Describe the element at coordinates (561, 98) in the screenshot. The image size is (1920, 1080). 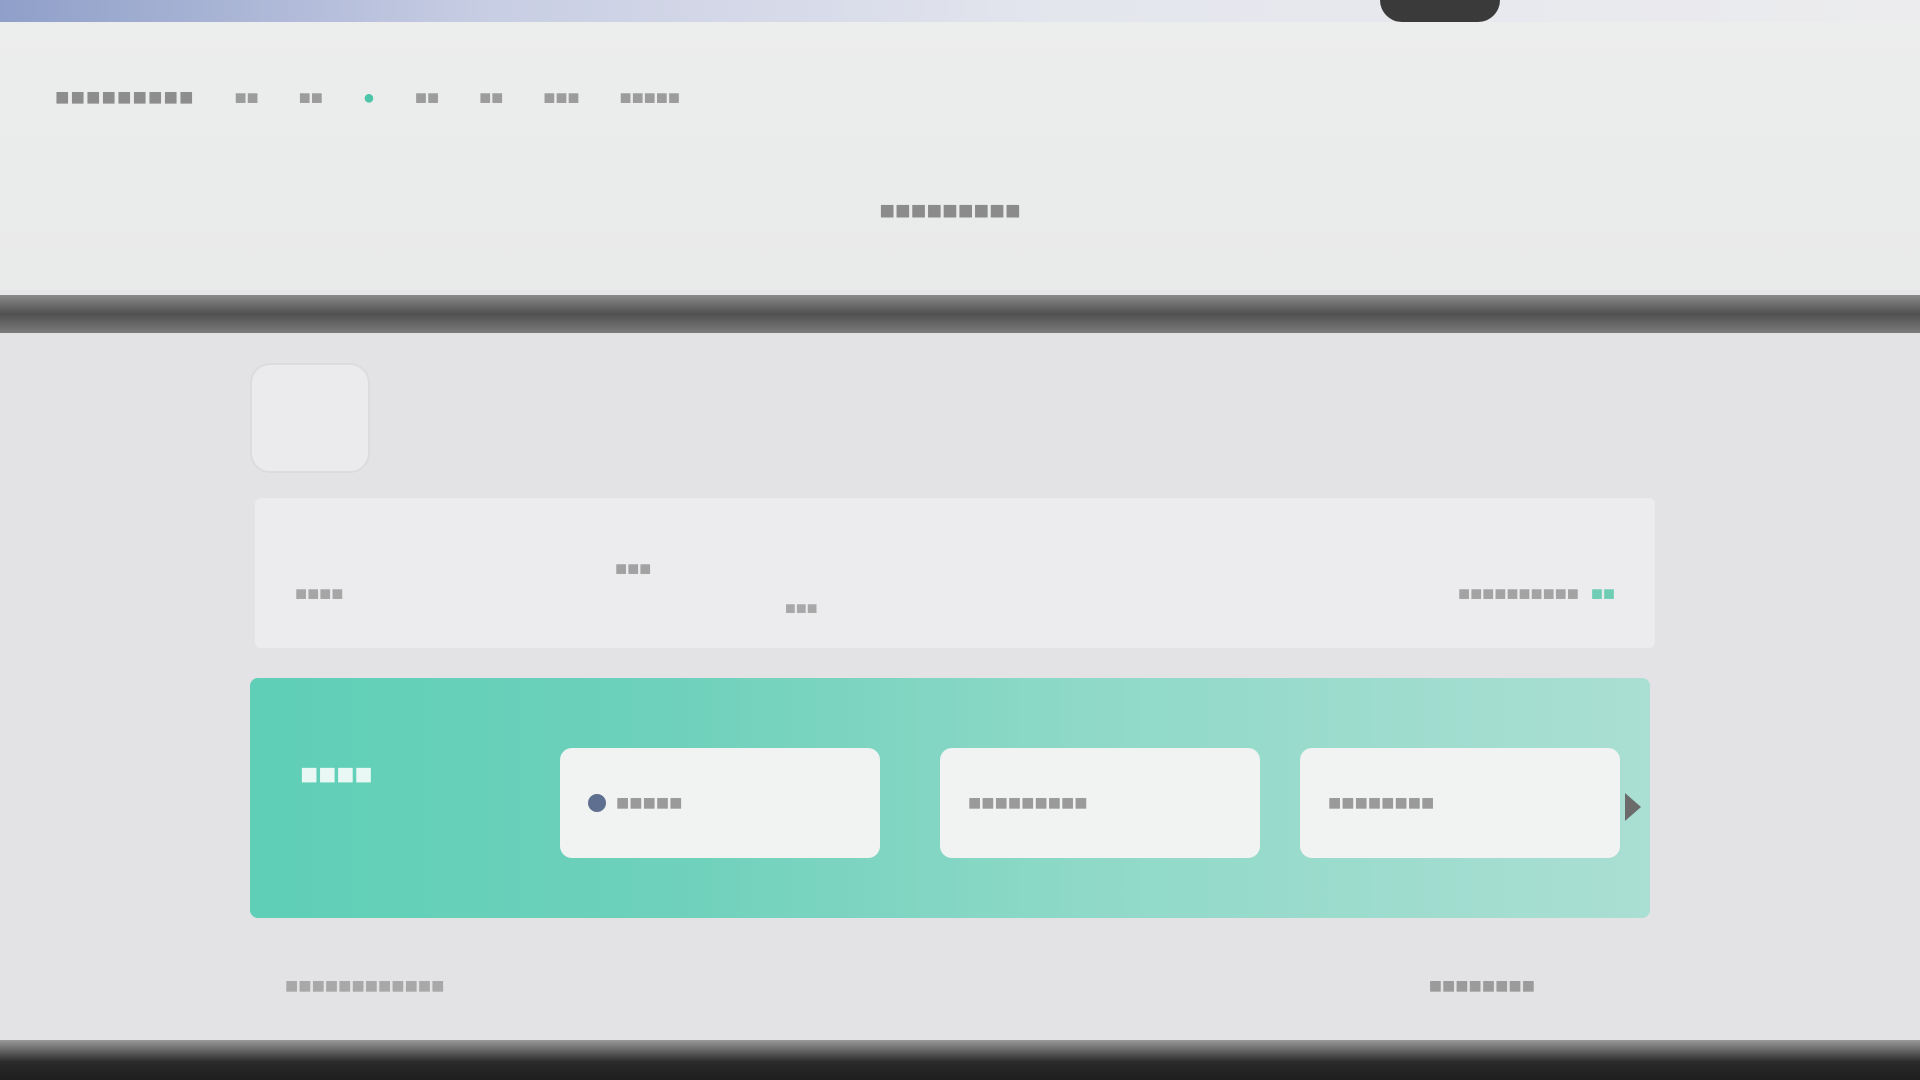
I see `nav-item-6: ■■■` at that location.